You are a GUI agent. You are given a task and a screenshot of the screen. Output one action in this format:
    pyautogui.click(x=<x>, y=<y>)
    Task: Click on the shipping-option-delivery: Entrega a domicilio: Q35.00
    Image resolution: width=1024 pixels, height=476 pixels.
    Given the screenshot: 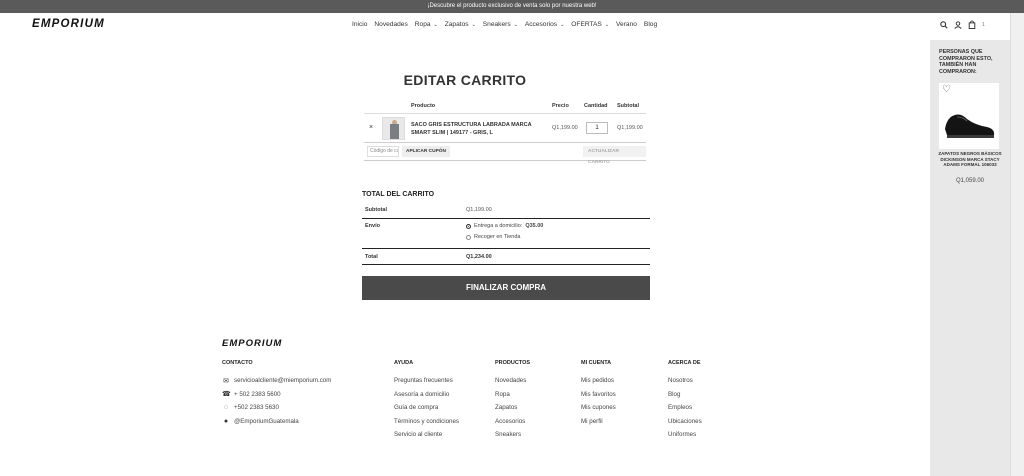 What is the action you would take?
    pyautogui.click(x=504, y=226)
    